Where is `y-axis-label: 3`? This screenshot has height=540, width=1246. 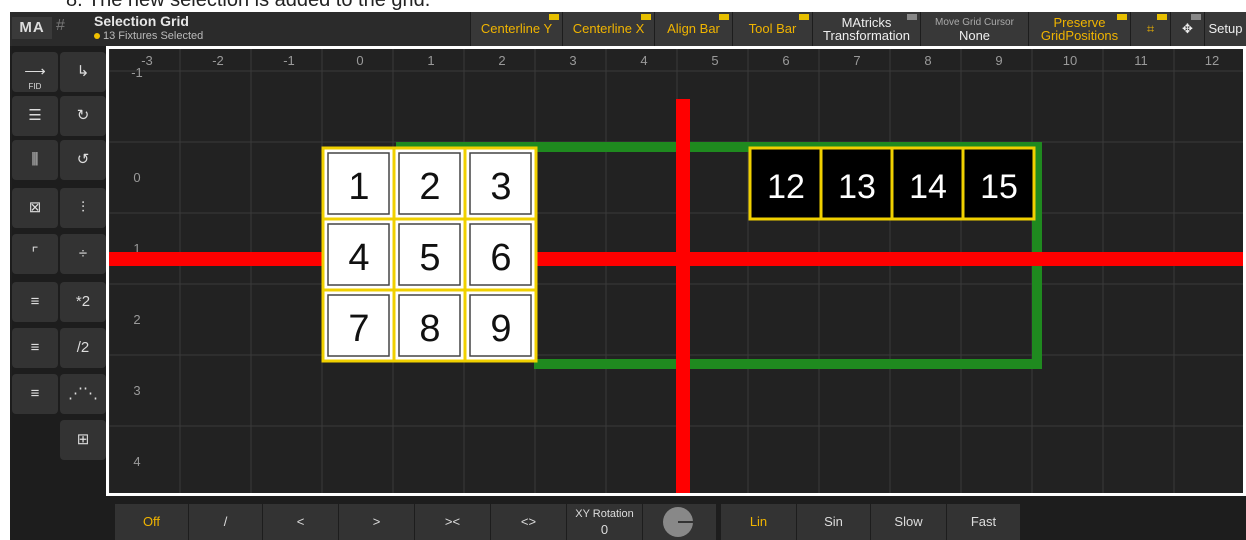 y-axis-label: 3 is located at coordinates (136, 390).